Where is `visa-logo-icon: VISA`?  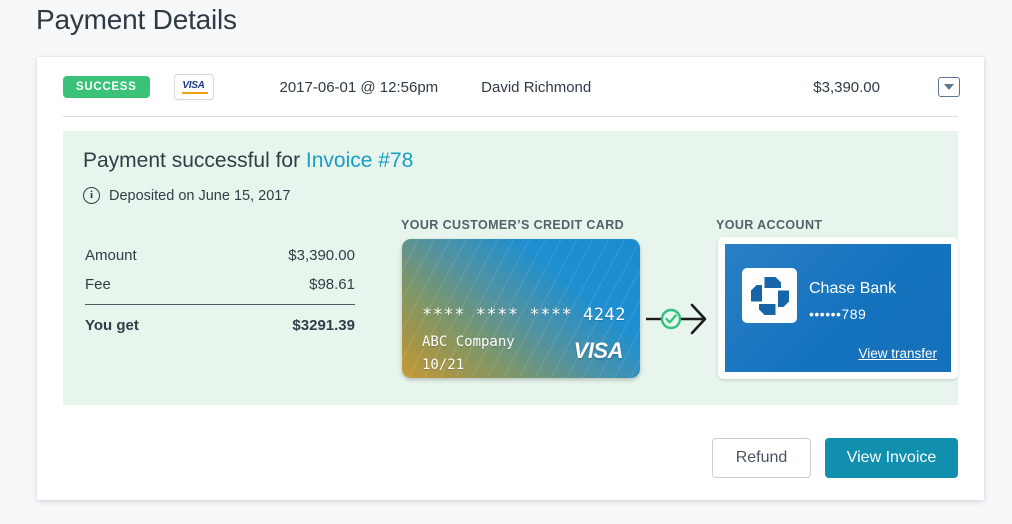
visa-logo-icon: VISA is located at coordinates (598, 350).